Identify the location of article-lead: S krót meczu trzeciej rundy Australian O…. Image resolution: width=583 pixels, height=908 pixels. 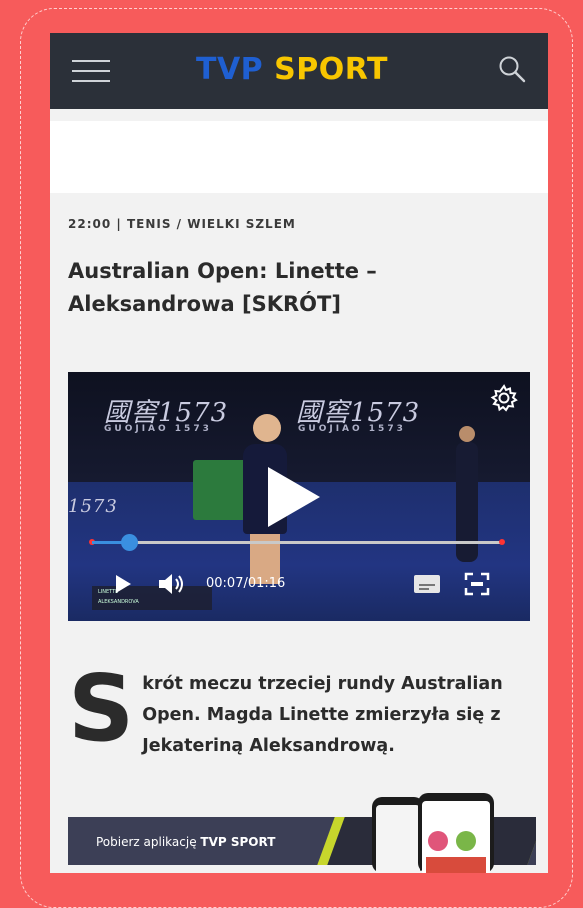
(303, 708).